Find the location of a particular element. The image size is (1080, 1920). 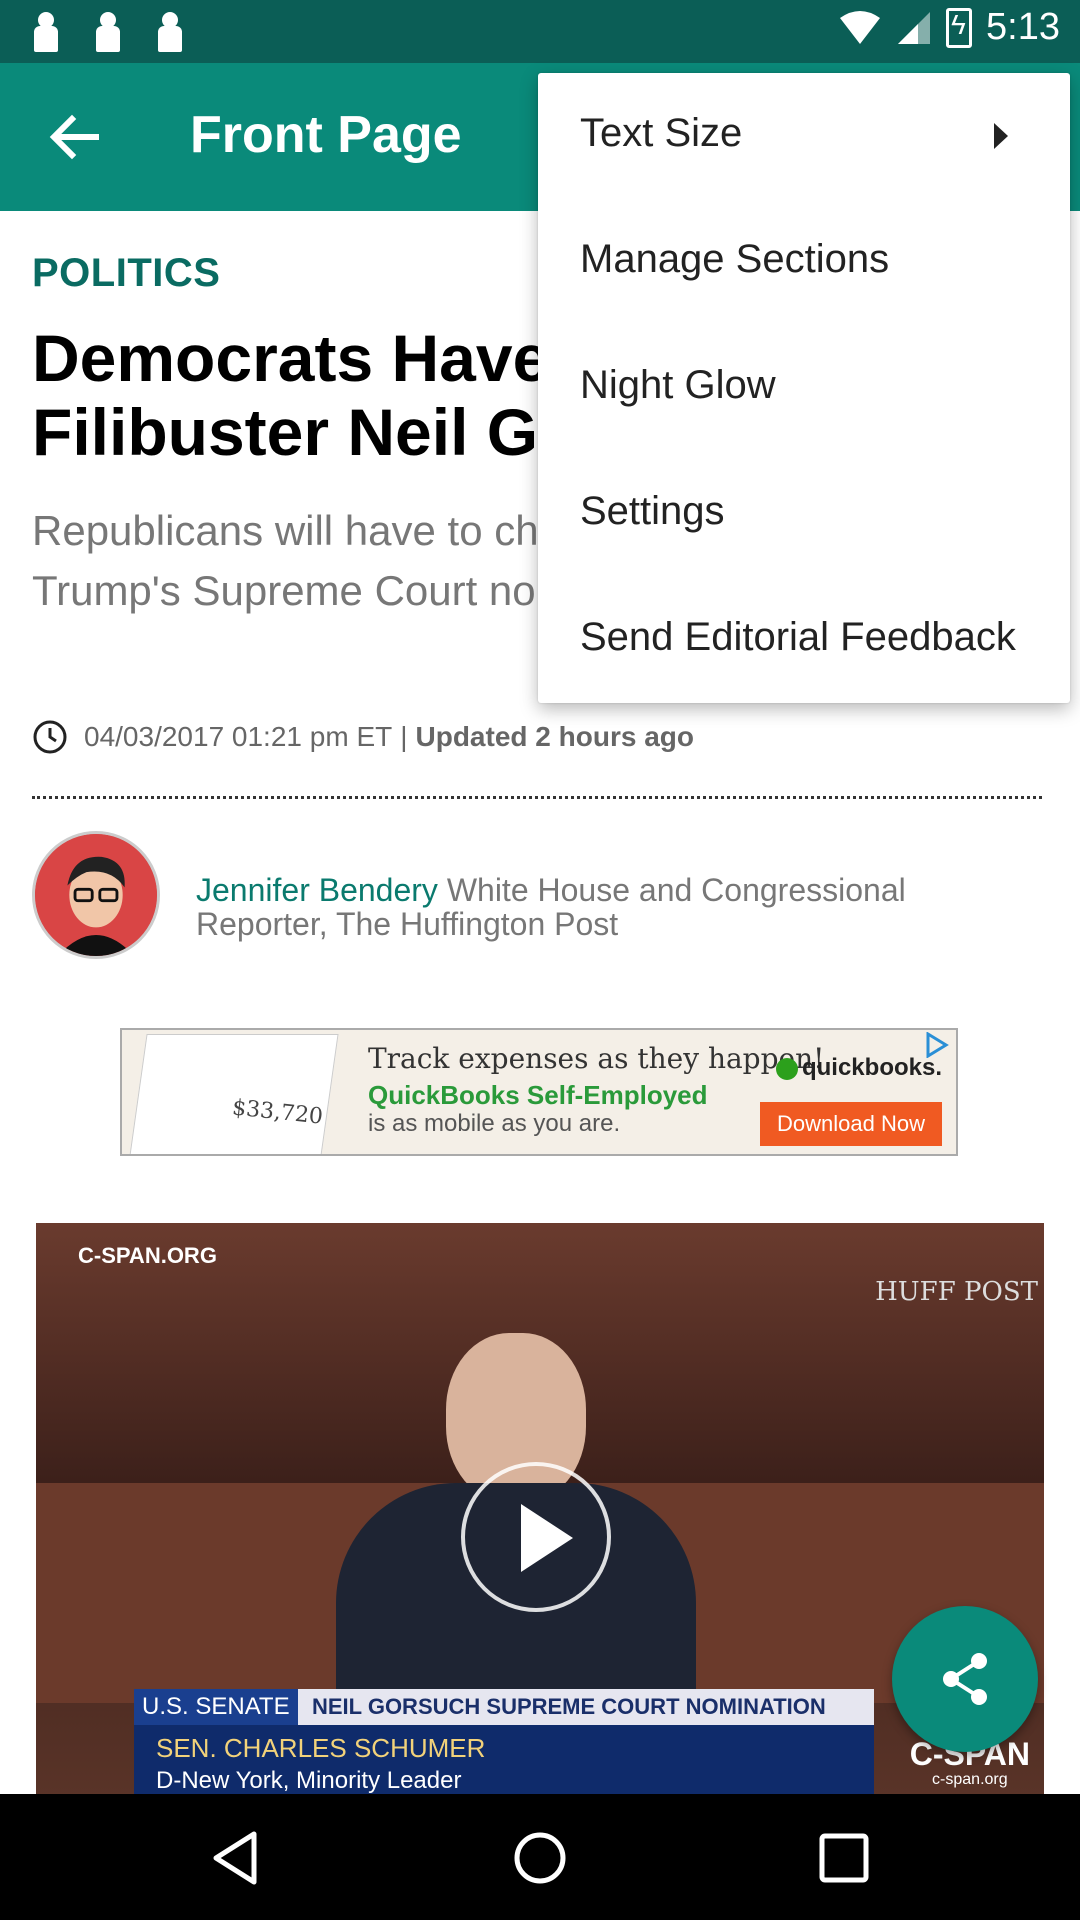

ad-brand-logo: quickbooks. is located at coordinates (858, 1068).